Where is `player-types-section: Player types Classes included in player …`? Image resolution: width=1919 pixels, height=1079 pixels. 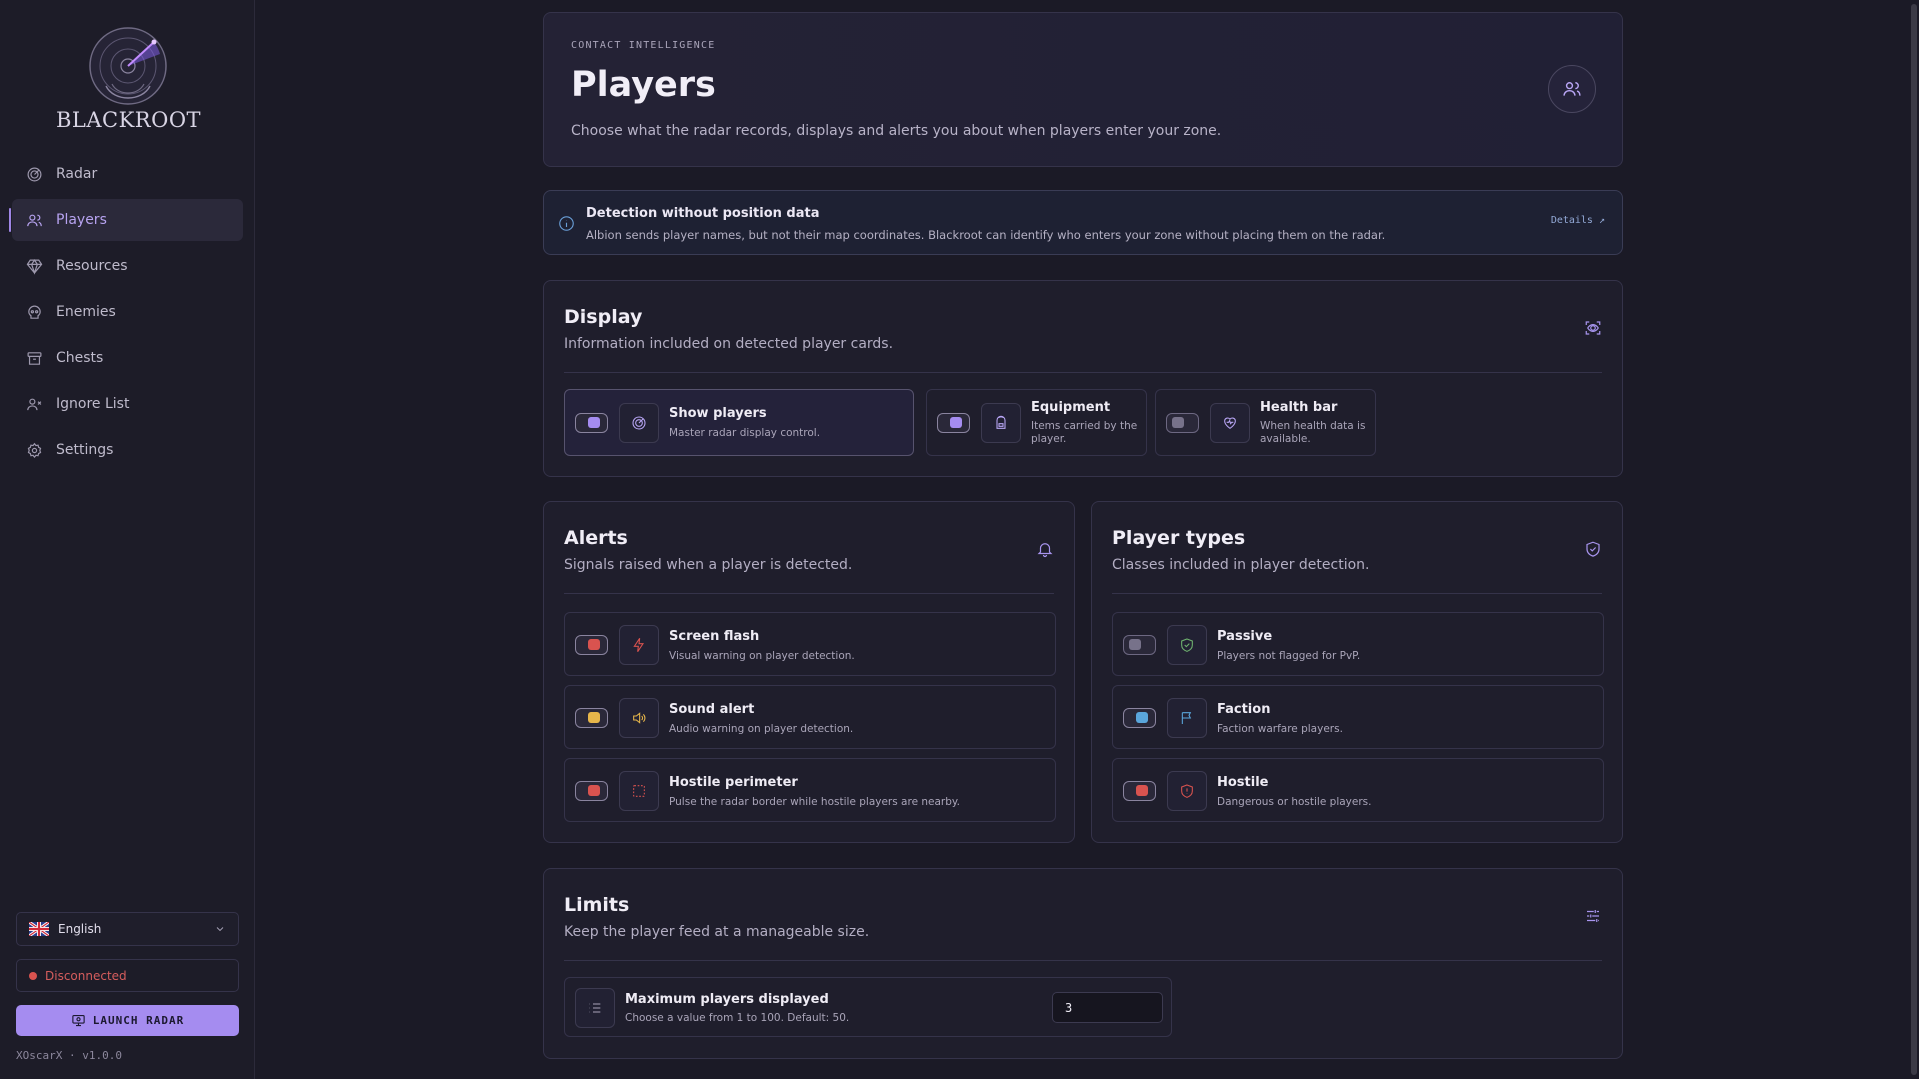
player-types-section: Player types Classes included in player … is located at coordinates (1357, 672).